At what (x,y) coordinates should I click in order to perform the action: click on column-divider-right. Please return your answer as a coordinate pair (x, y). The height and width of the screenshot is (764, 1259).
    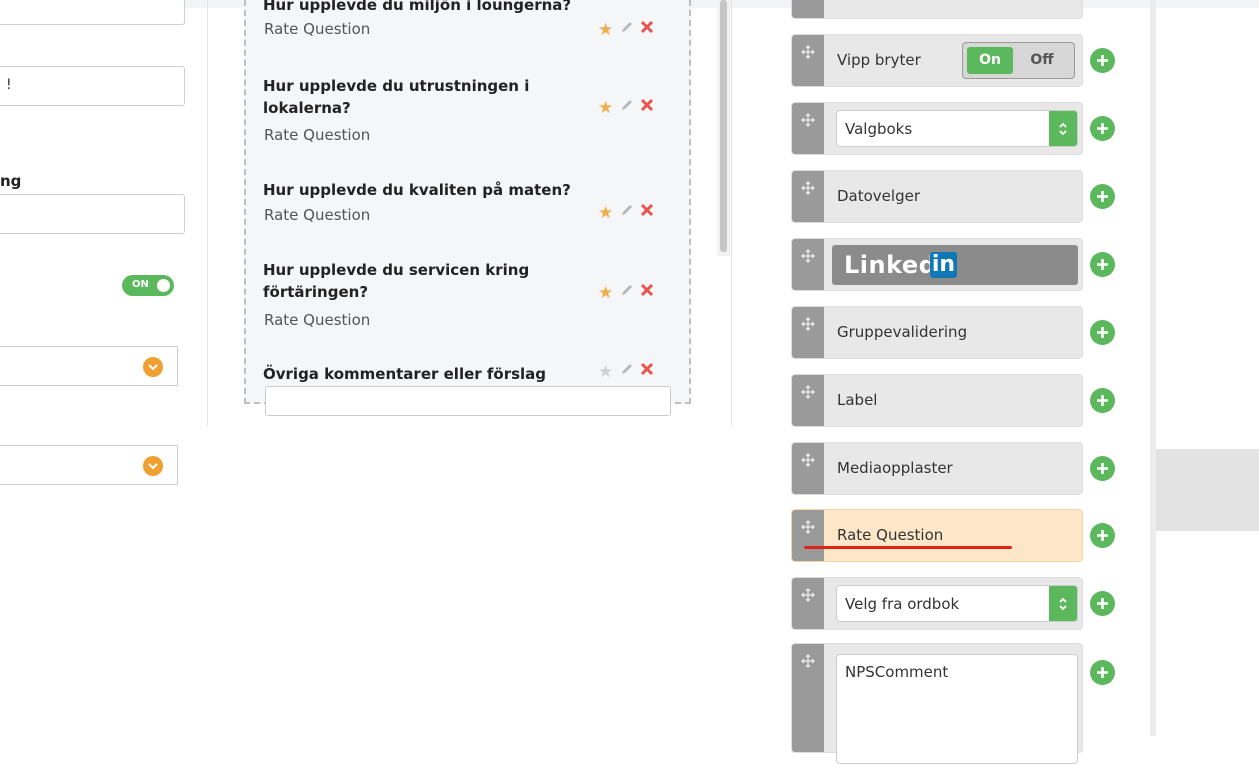
    Looking at the image, I should click on (731, 213).